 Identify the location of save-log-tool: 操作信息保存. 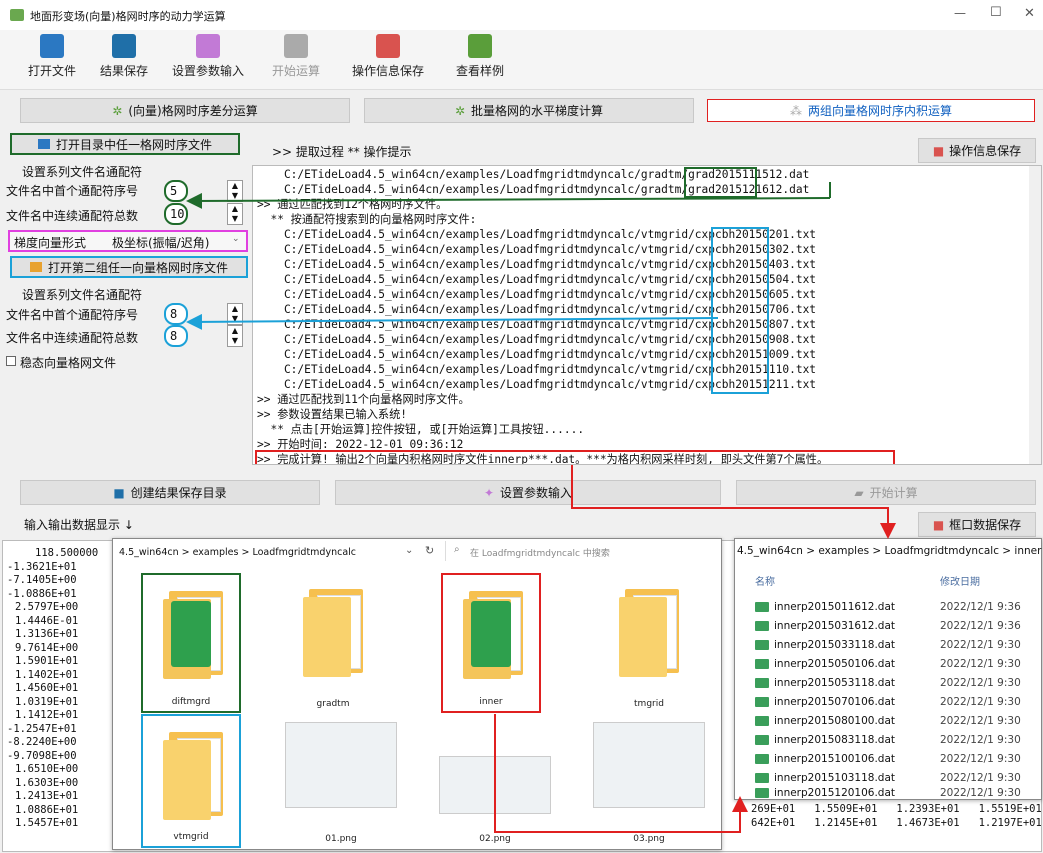
(388, 59).